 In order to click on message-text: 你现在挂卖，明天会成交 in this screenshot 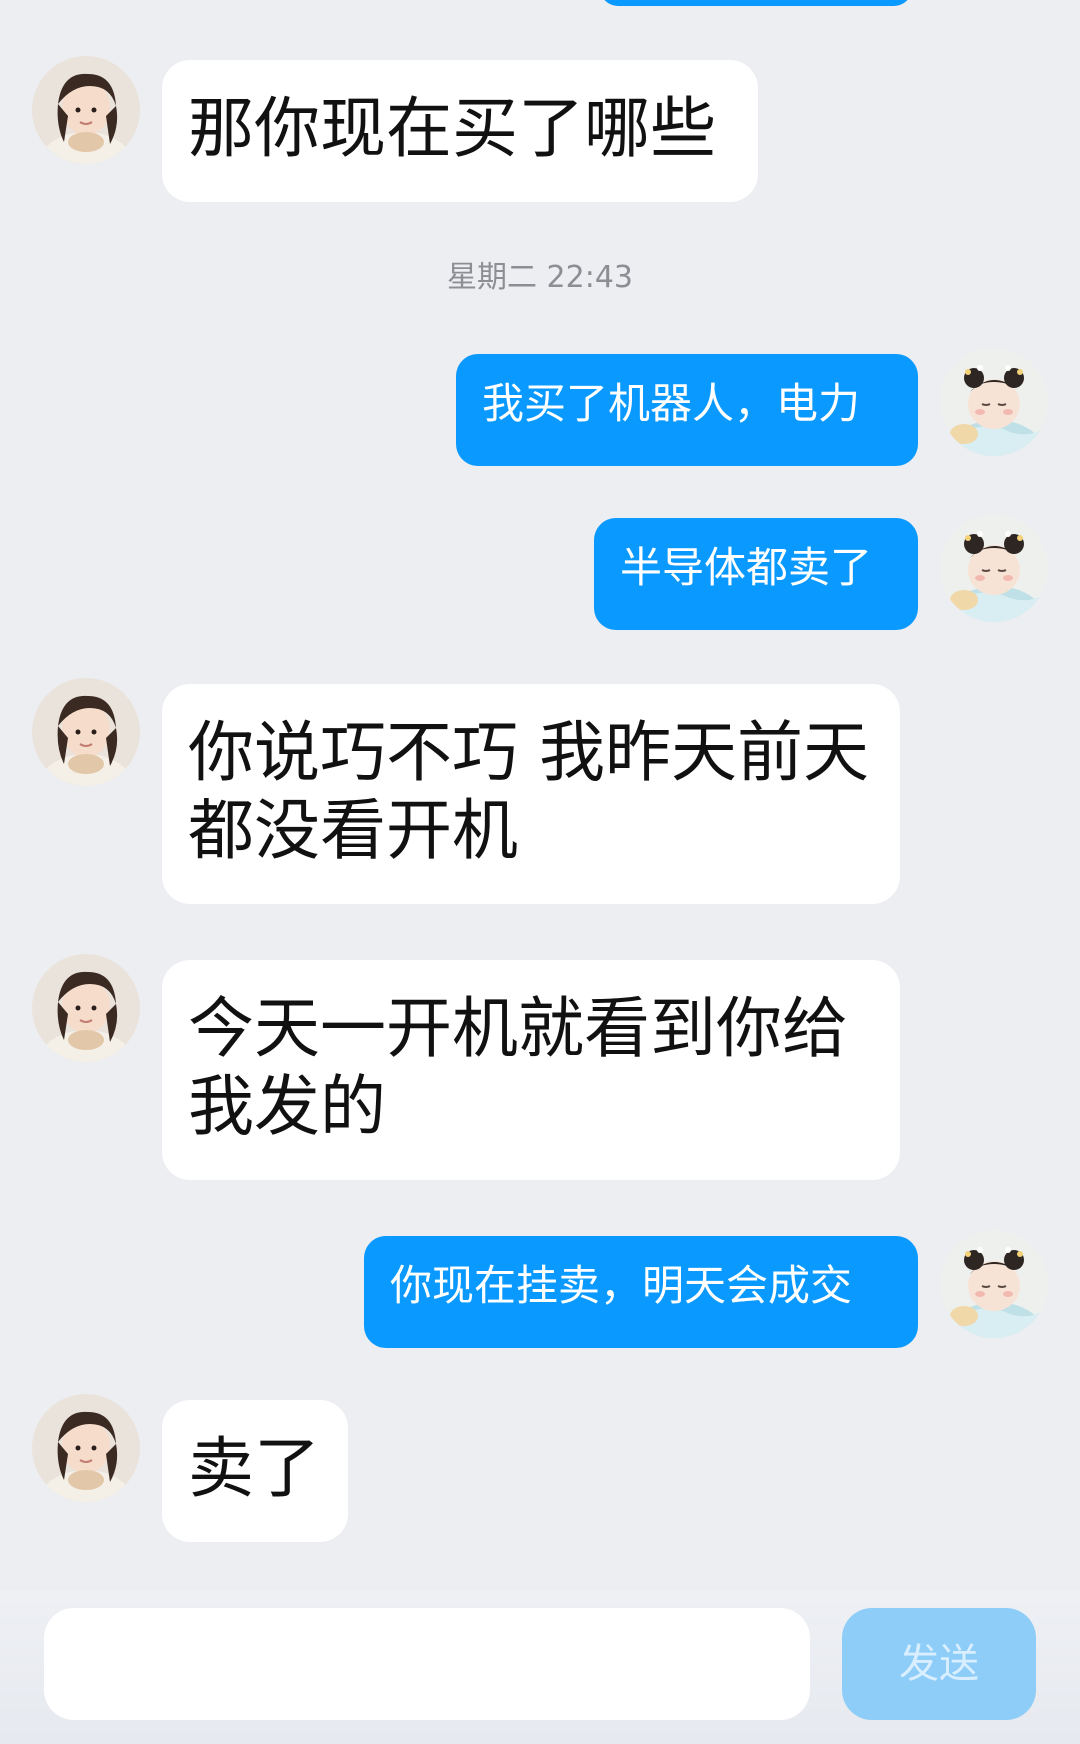, I will do `click(621, 1285)`.